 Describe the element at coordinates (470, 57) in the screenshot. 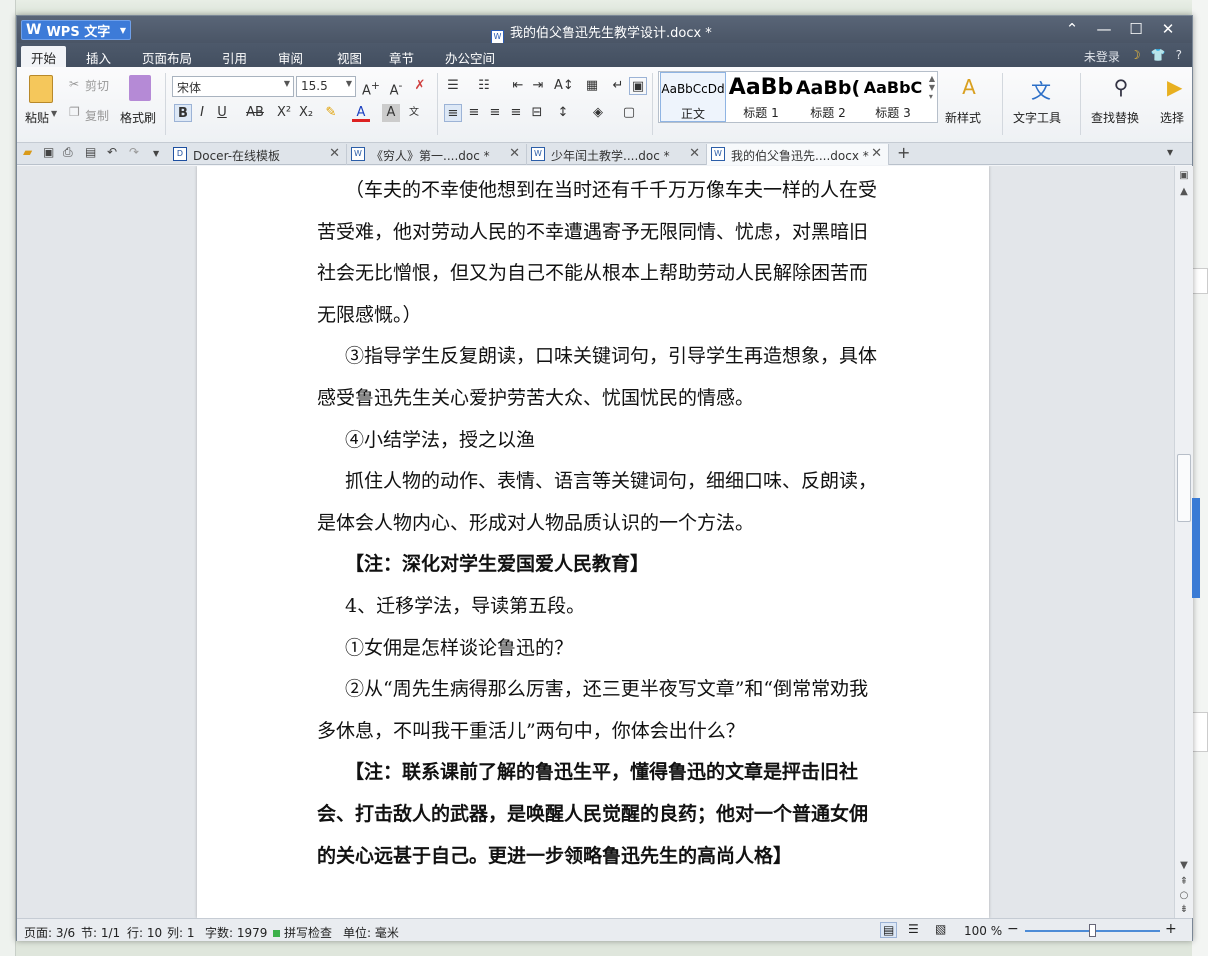

I see `tab-office-space: 办公空间` at that location.